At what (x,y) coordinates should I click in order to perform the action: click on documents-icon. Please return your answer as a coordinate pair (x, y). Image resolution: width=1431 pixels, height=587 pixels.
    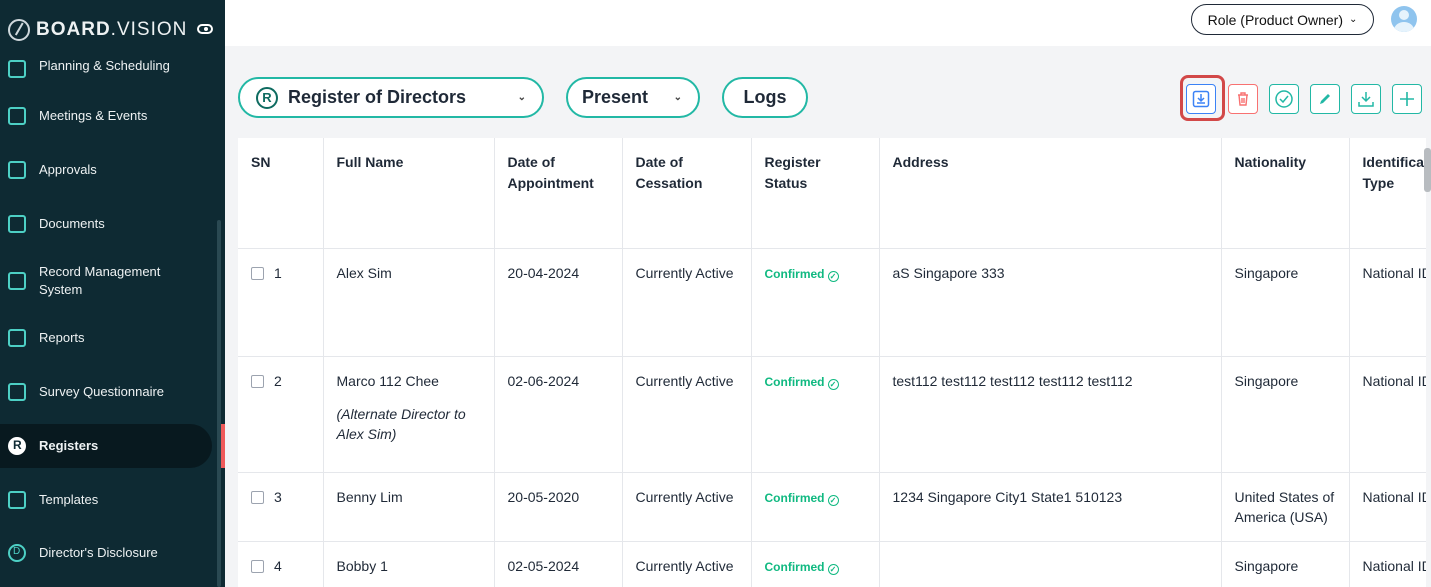
    Looking at the image, I should click on (17, 224).